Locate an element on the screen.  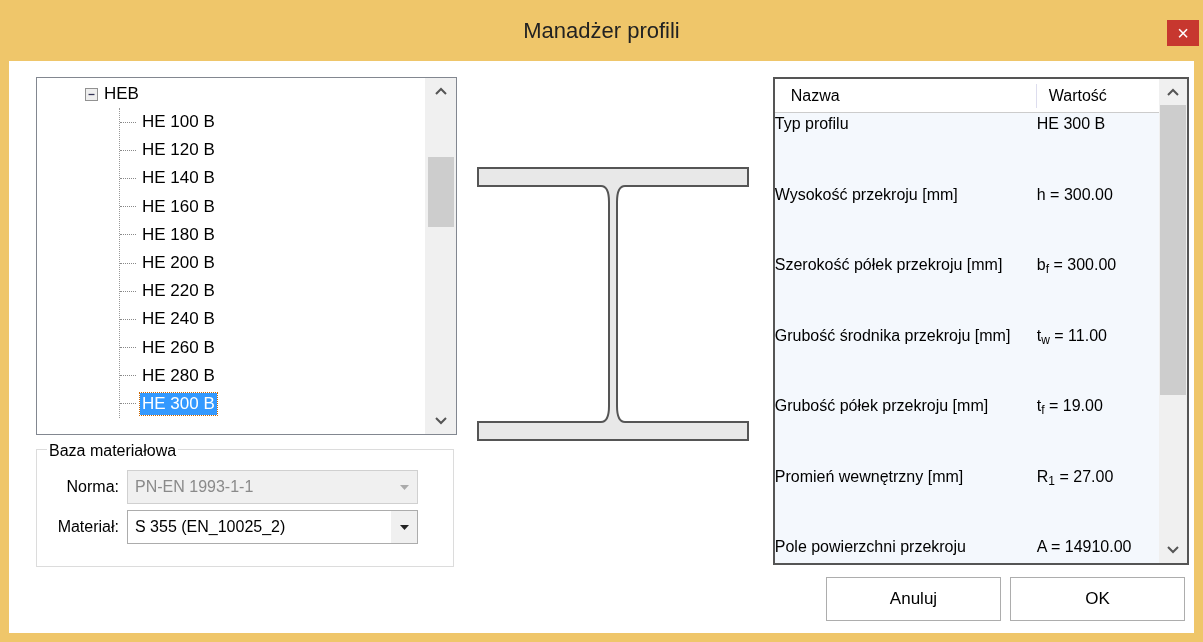
tree-item: HE 160 B is located at coordinates (178, 206).